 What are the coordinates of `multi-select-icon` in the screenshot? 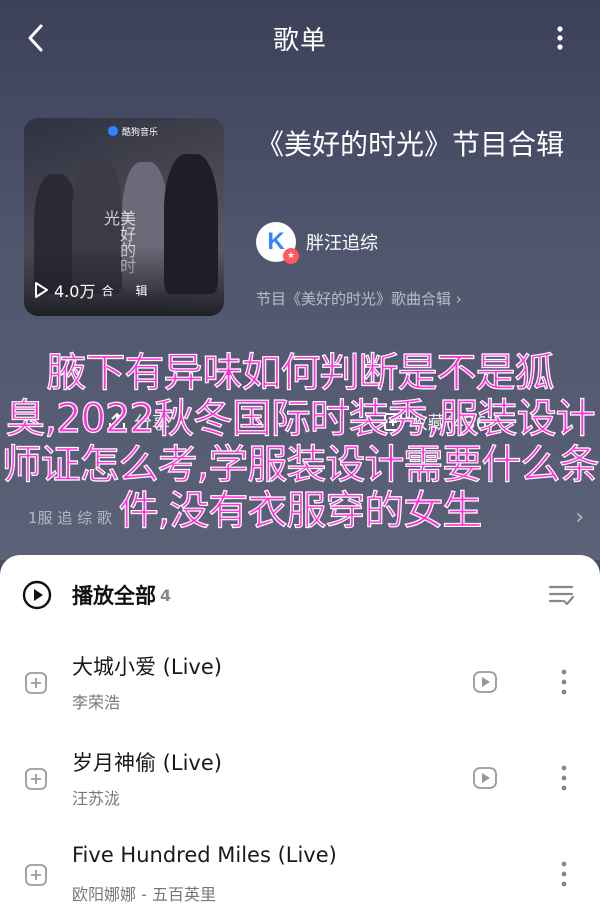 It's located at (561, 595).